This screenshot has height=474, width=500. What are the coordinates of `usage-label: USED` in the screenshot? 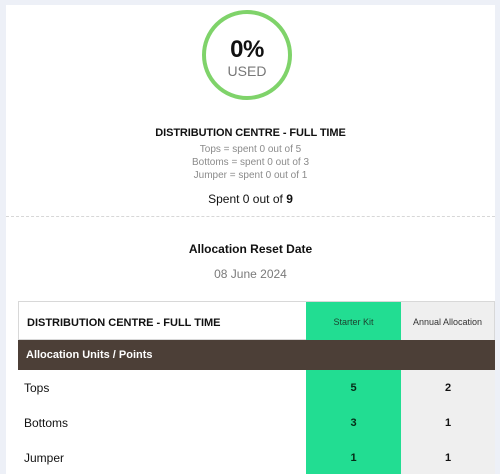 It's located at (247, 71).